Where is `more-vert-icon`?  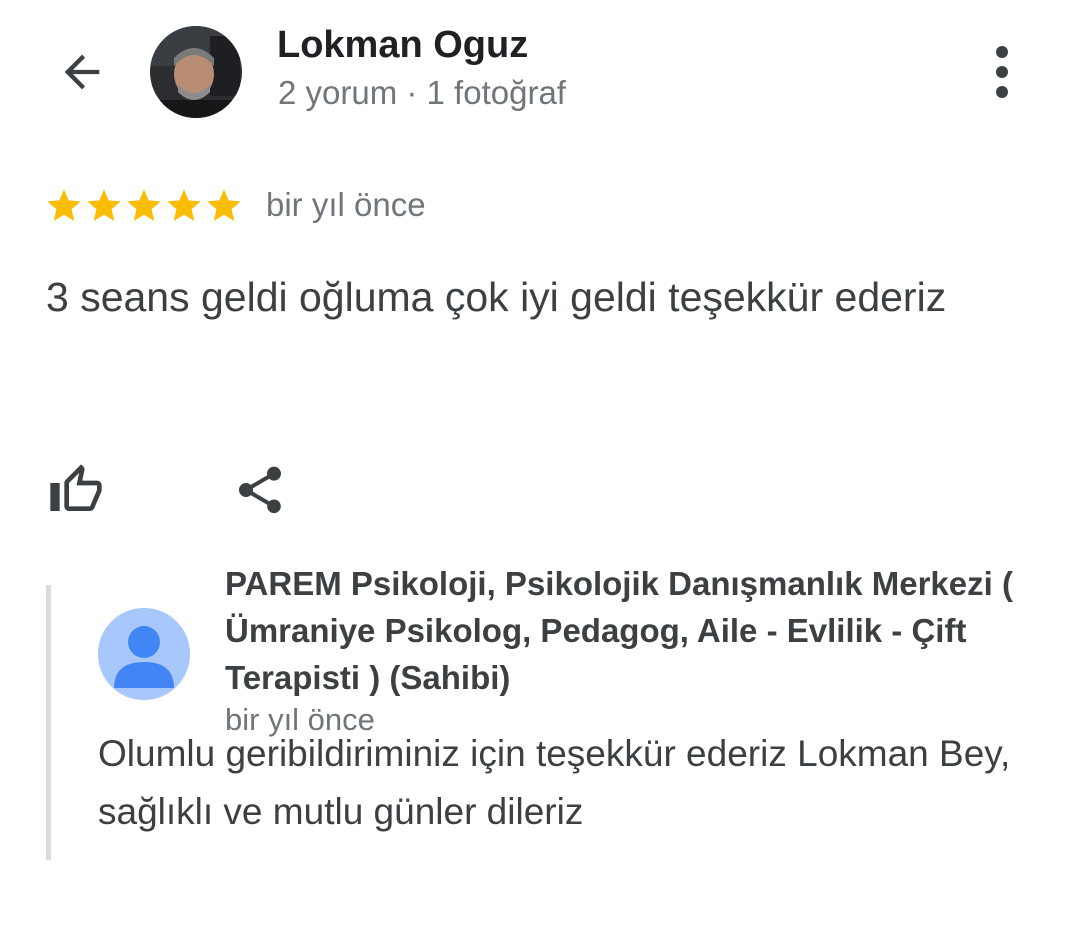 more-vert-icon is located at coordinates (1002, 72).